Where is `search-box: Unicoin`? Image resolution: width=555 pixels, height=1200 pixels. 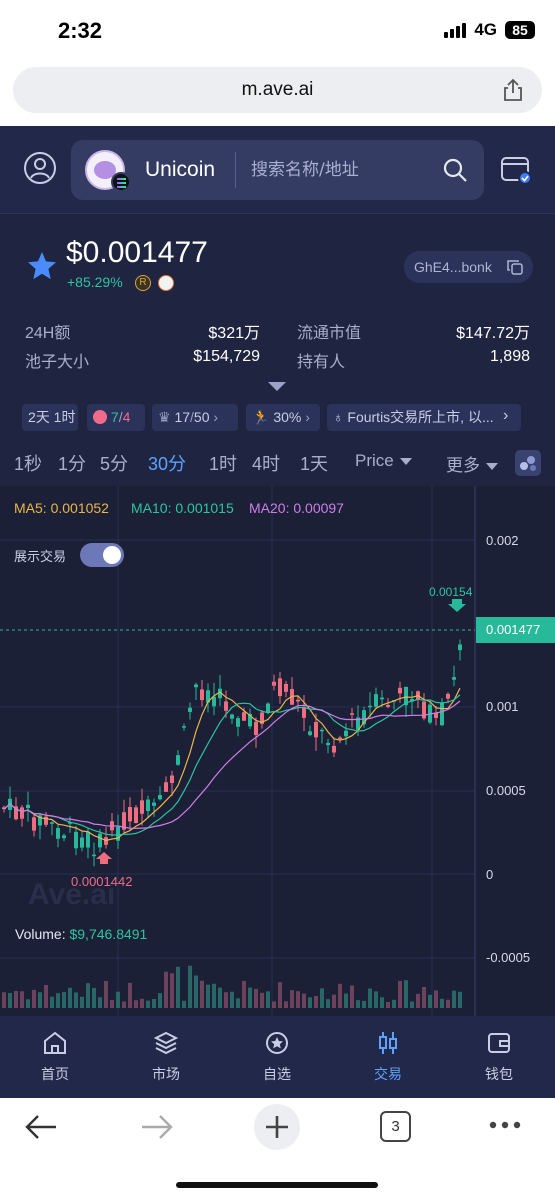 search-box: Unicoin is located at coordinates (277, 170).